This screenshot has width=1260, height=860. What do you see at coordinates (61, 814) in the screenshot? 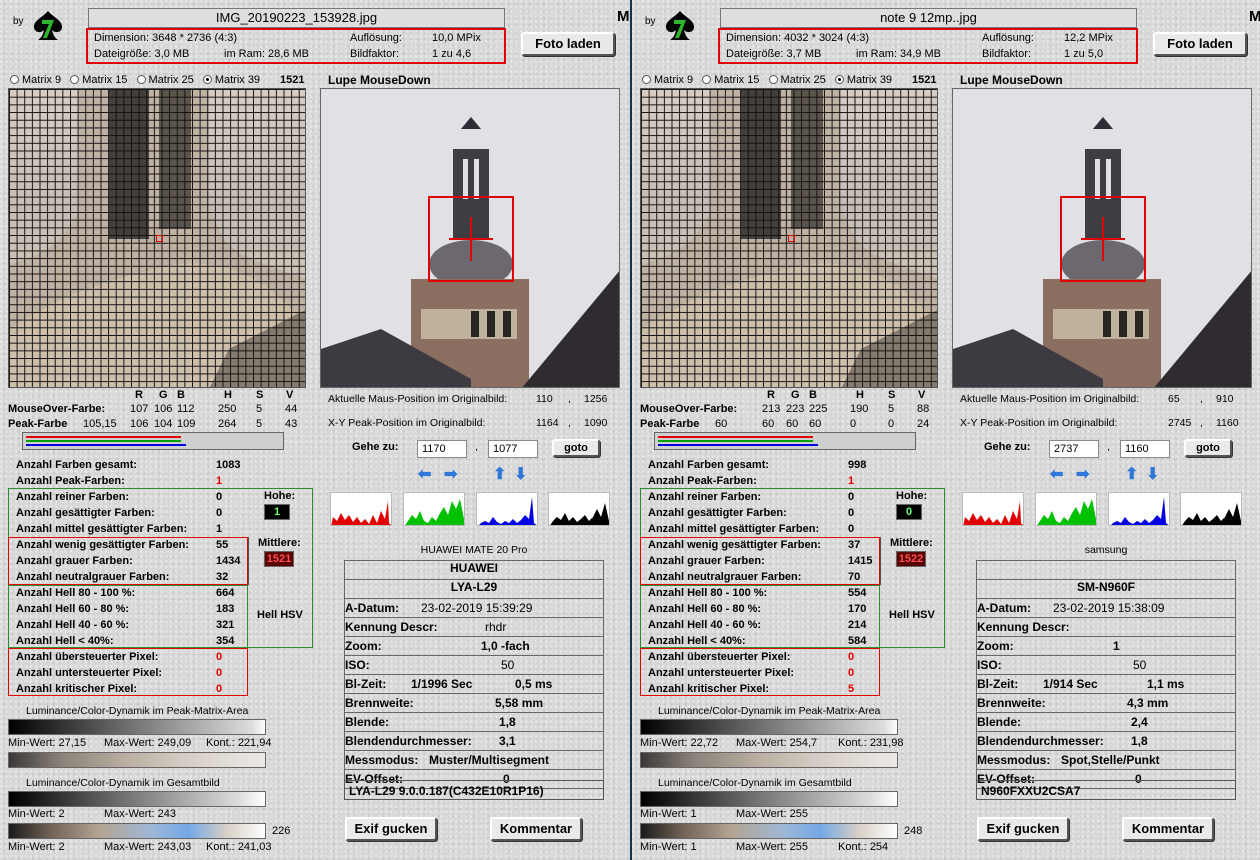
I see `lum-gesamt-min-value: 2` at bounding box center [61, 814].